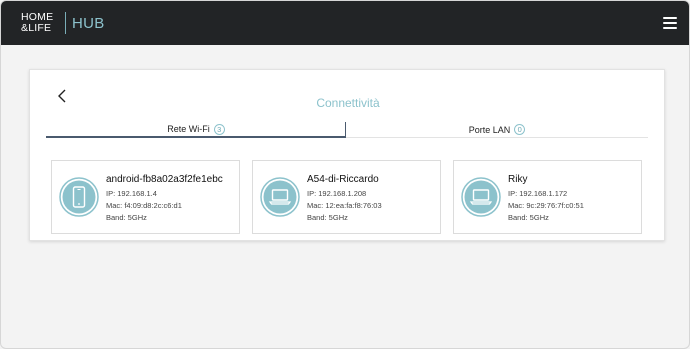 The image size is (690, 349). I want to click on tab-lan-ports: Porte LAN 0, so click(497, 130).